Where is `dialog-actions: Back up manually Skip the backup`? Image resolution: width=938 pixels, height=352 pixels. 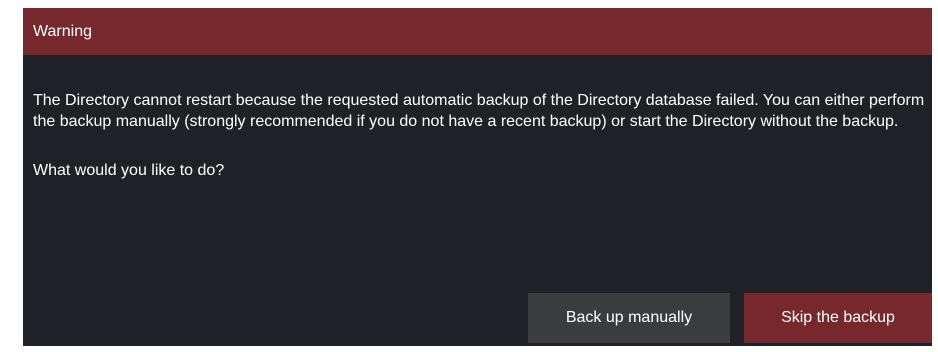 dialog-actions: Back up manually Skip the backup is located at coordinates (730, 318).